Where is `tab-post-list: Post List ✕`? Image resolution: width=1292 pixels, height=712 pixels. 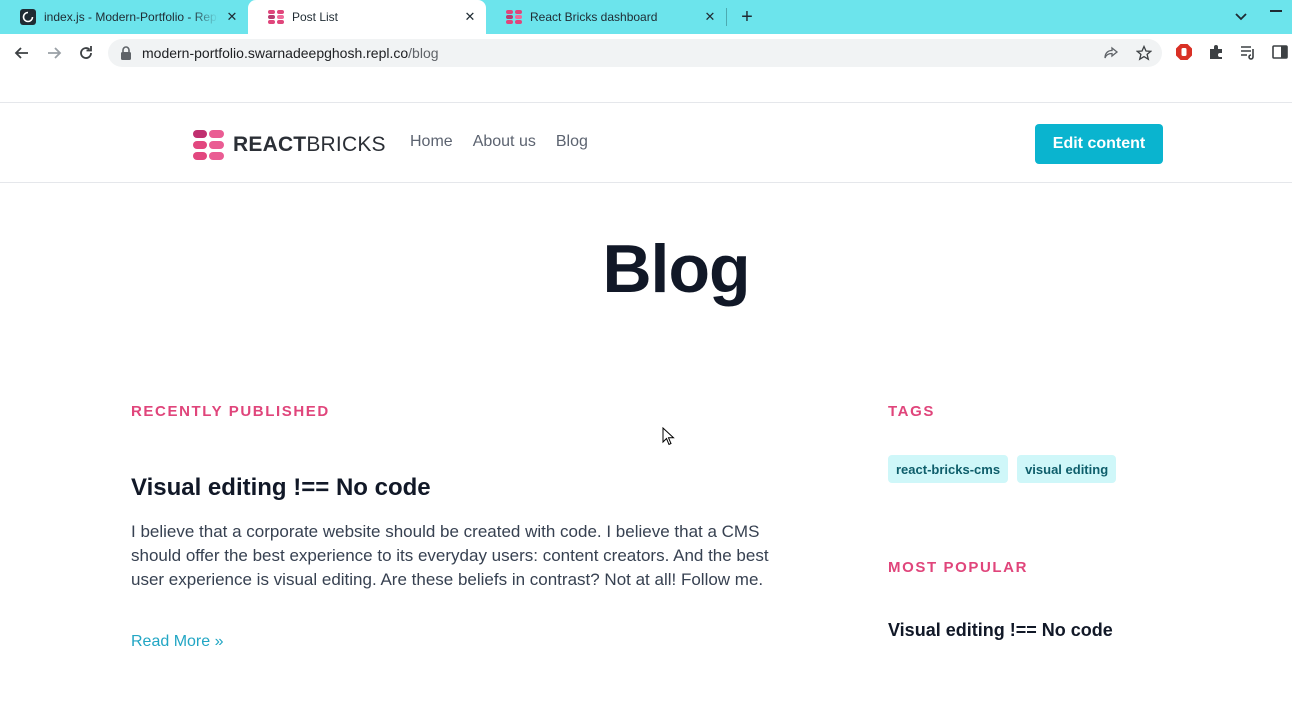
tab-post-list: Post List ✕ is located at coordinates (367, 17).